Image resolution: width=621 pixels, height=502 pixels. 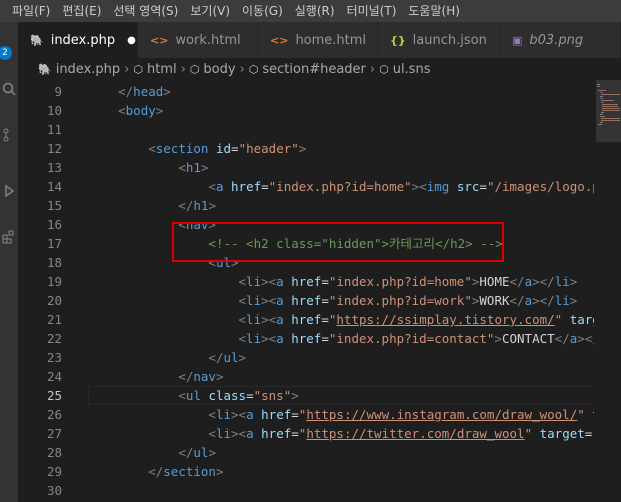 What do you see at coordinates (306, 129) in the screenshot?
I see `code-line: 11` at bounding box center [306, 129].